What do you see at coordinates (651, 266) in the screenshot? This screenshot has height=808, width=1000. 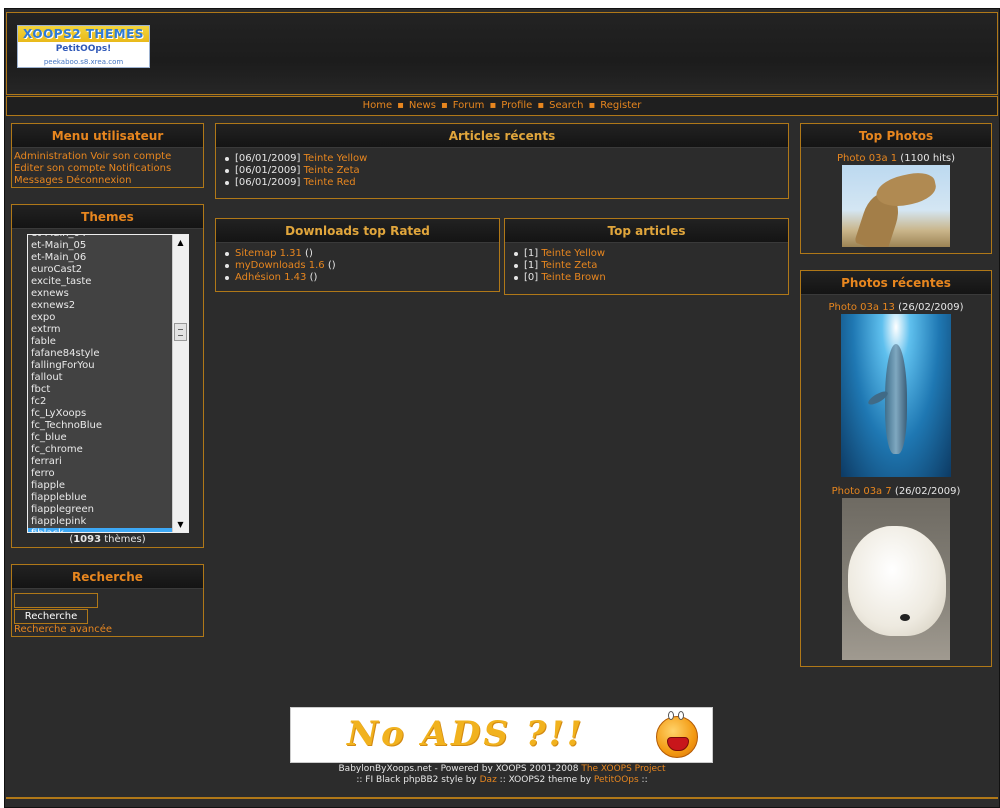 I see `list-item: [1] Teinte Zeta` at bounding box center [651, 266].